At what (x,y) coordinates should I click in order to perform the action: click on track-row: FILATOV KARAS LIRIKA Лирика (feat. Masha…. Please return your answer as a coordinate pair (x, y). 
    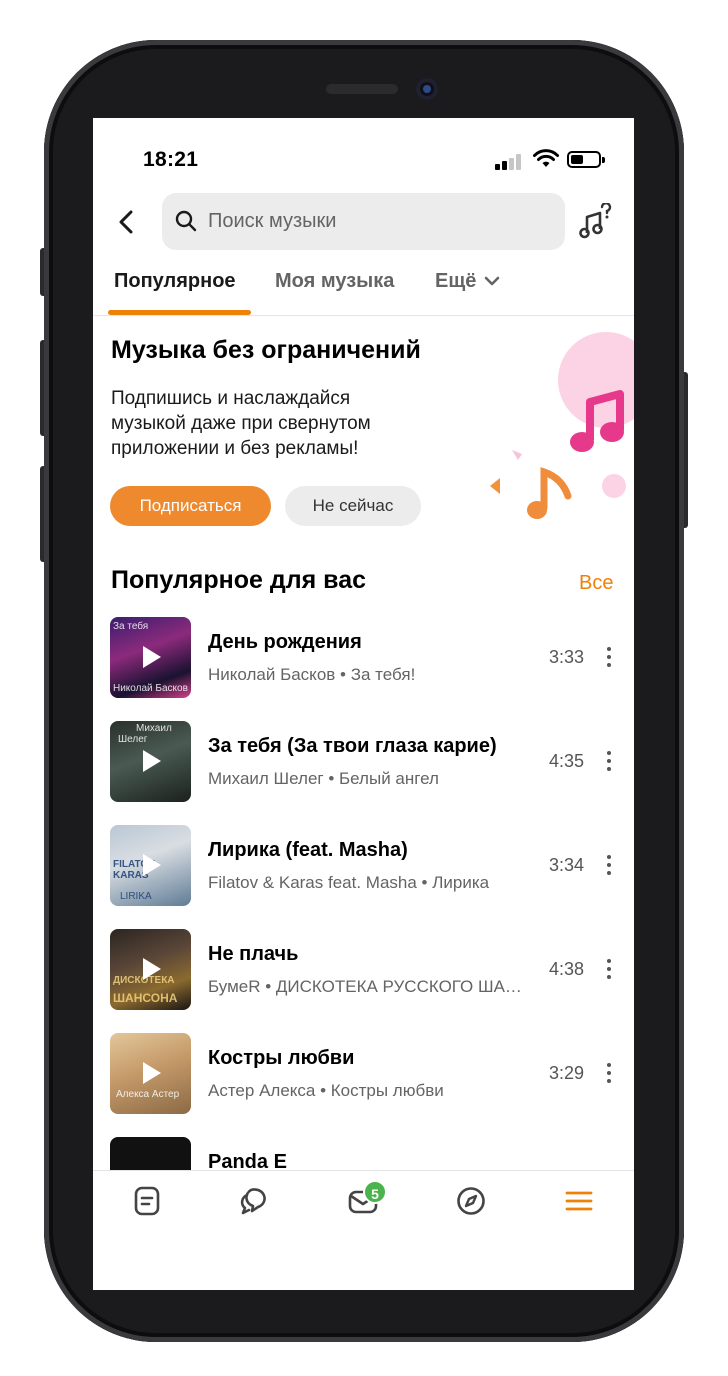
    Looking at the image, I should click on (363, 877).